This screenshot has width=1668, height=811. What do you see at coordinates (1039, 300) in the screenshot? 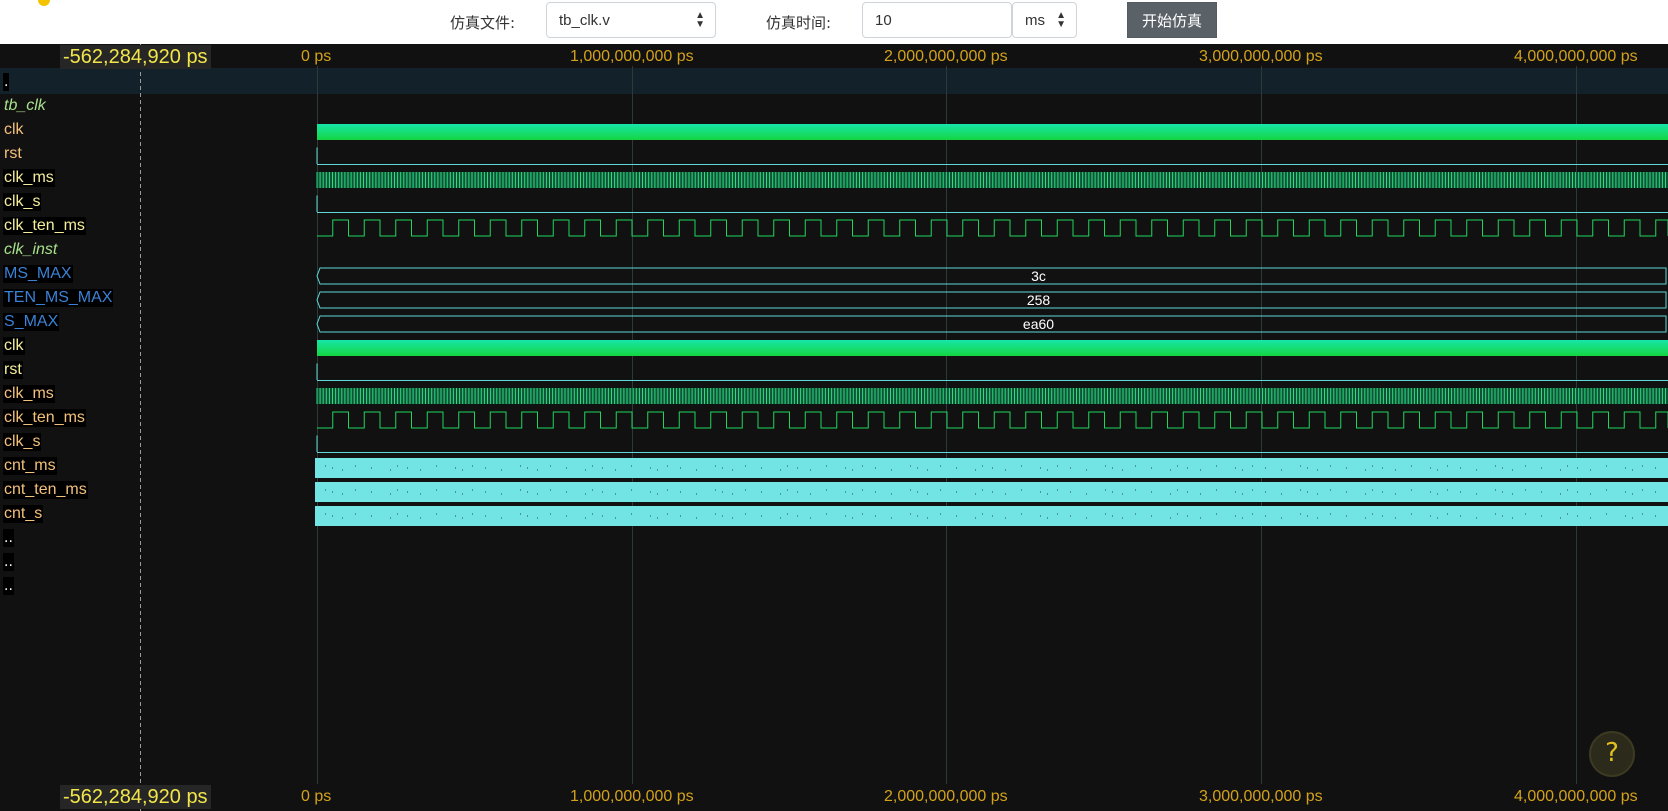
I see `bus-value: 258` at bounding box center [1039, 300].